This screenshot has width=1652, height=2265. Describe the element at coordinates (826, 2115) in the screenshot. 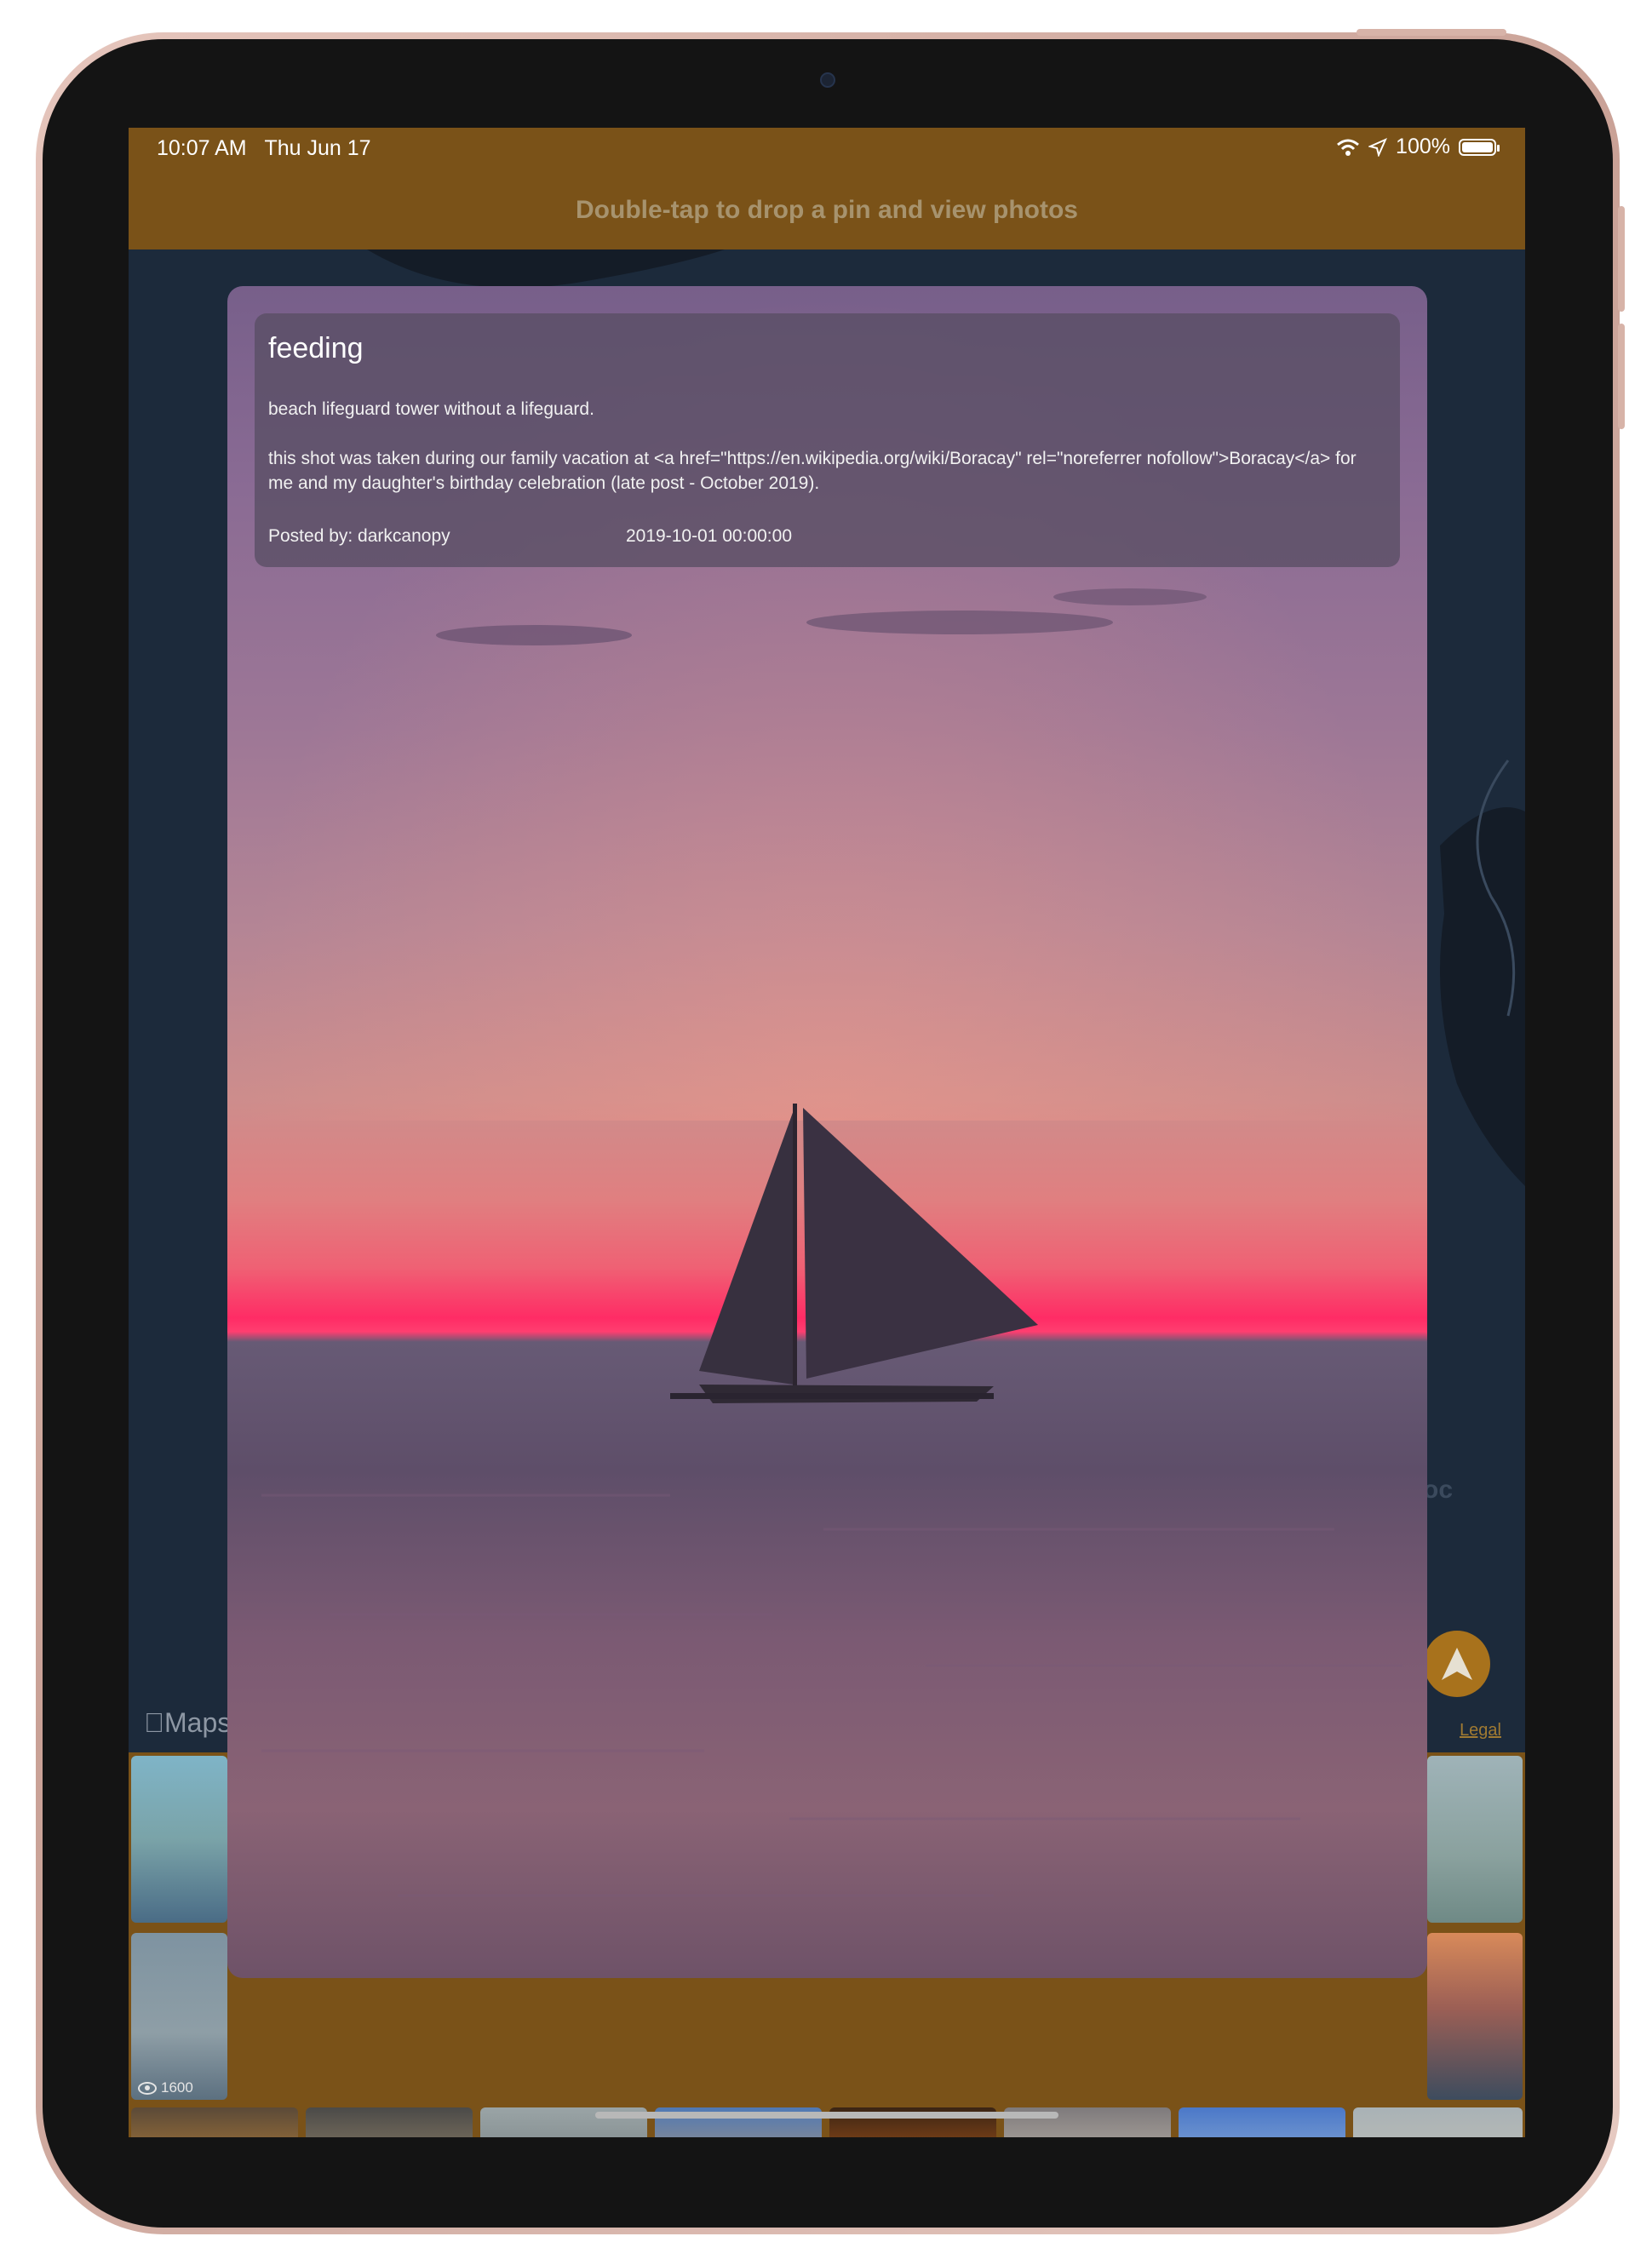

I see `home-indicator` at that location.